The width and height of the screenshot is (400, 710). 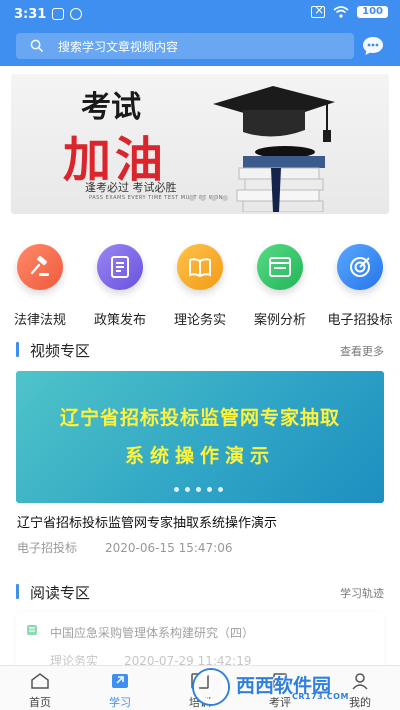 I want to click on section-title: 阅读专区, so click(x=60, y=593).